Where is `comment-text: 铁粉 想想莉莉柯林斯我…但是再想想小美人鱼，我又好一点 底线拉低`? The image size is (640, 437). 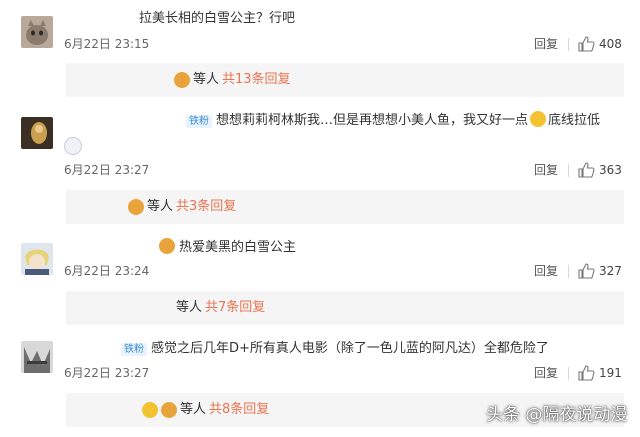 comment-text: 铁粉 想想莉莉柯林斯我…但是再想想小美人鱼，我又好一点 底线拉低 is located at coordinates (393, 120).